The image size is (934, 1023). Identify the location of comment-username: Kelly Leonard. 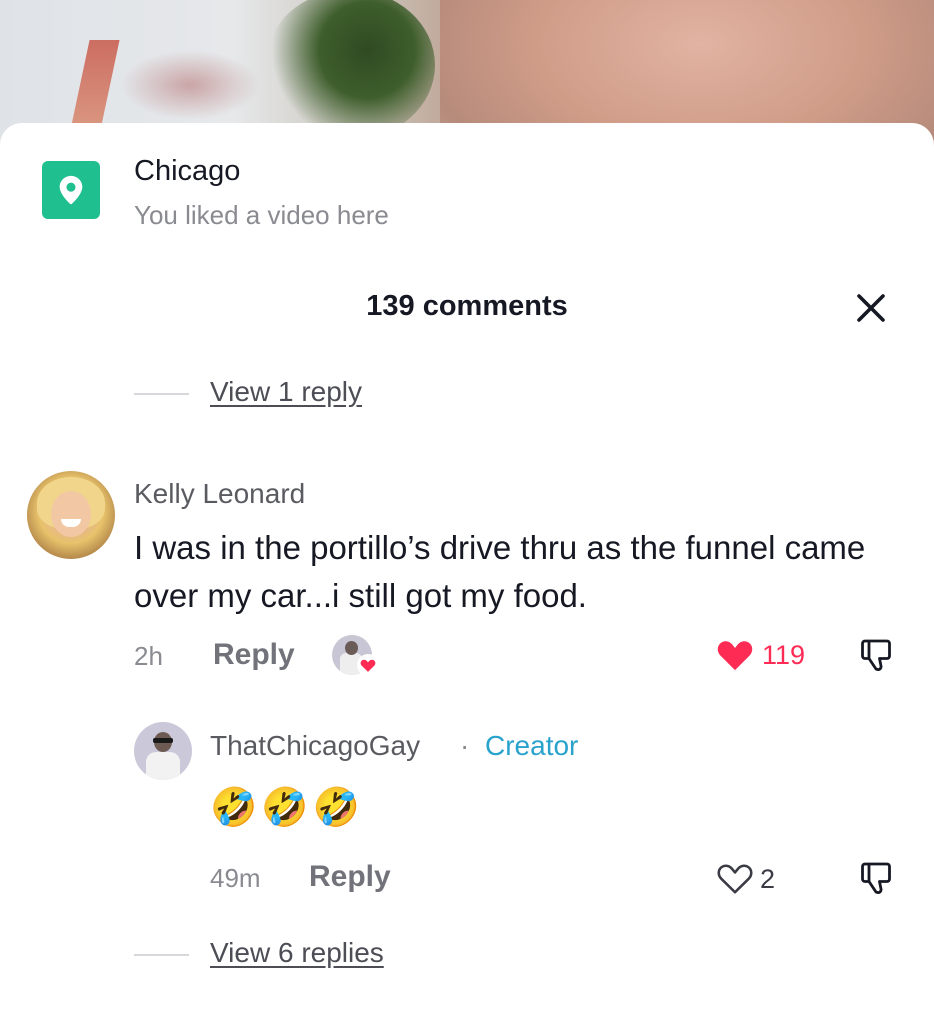
(219, 494).